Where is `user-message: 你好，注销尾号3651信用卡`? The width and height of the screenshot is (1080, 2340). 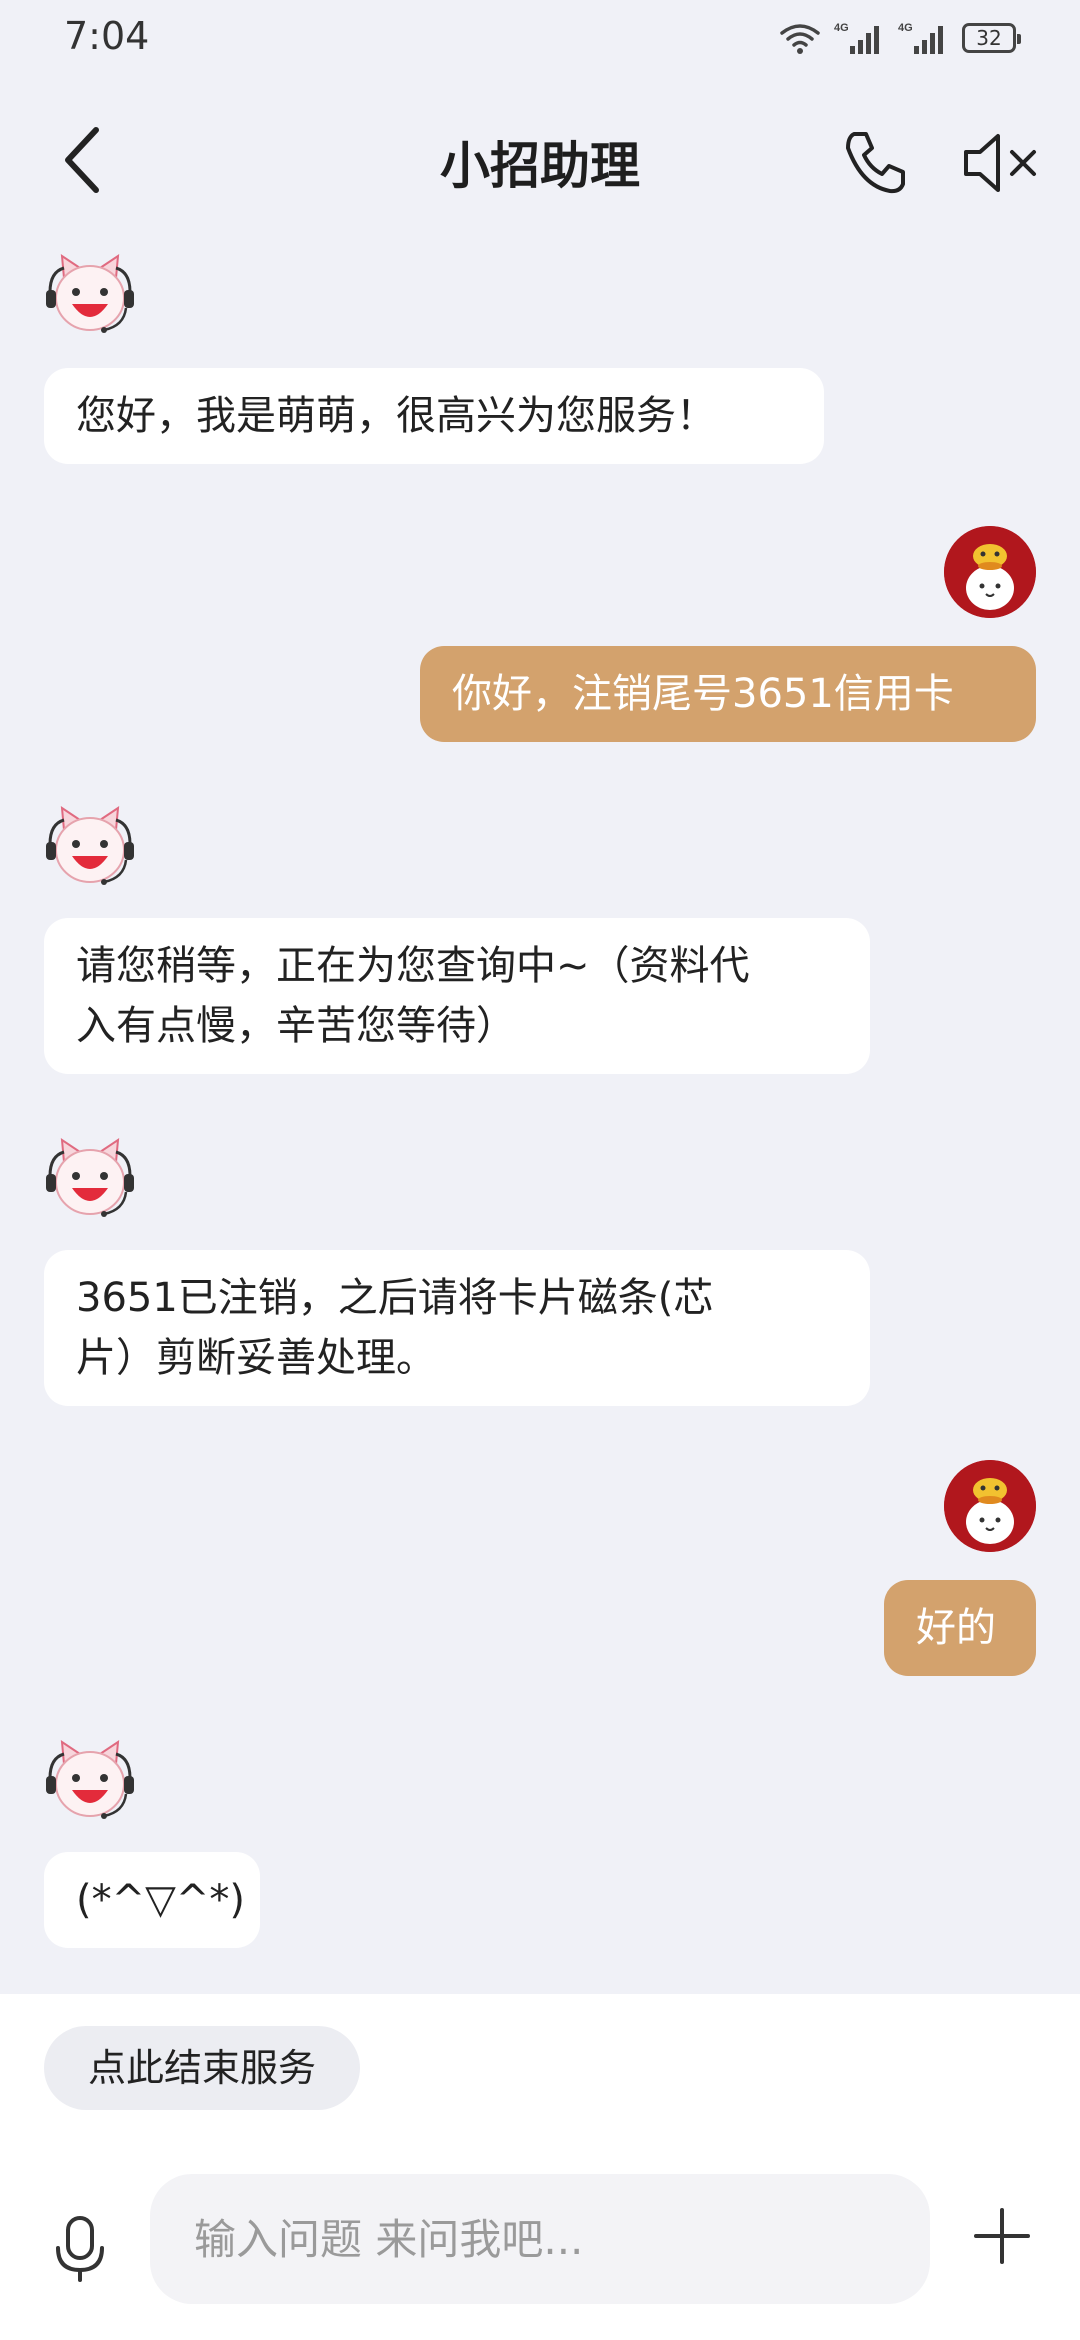 user-message: 你好，注销尾号3651信用卡 is located at coordinates (728, 694).